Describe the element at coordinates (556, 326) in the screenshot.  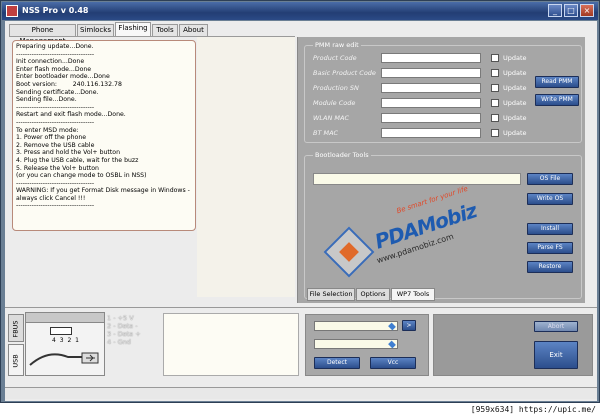
I see `abort-button: Abort` at that location.